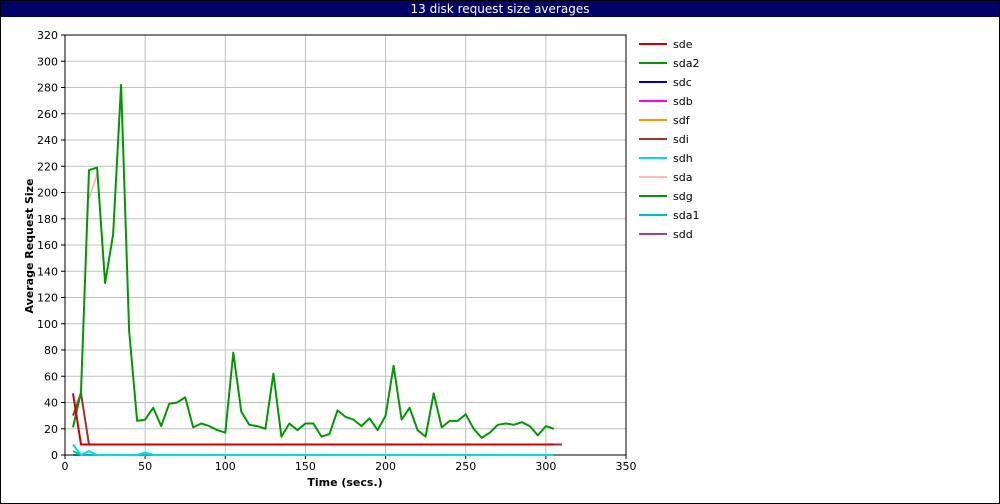  I want to click on y-tick-label: 200, so click(47, 193).